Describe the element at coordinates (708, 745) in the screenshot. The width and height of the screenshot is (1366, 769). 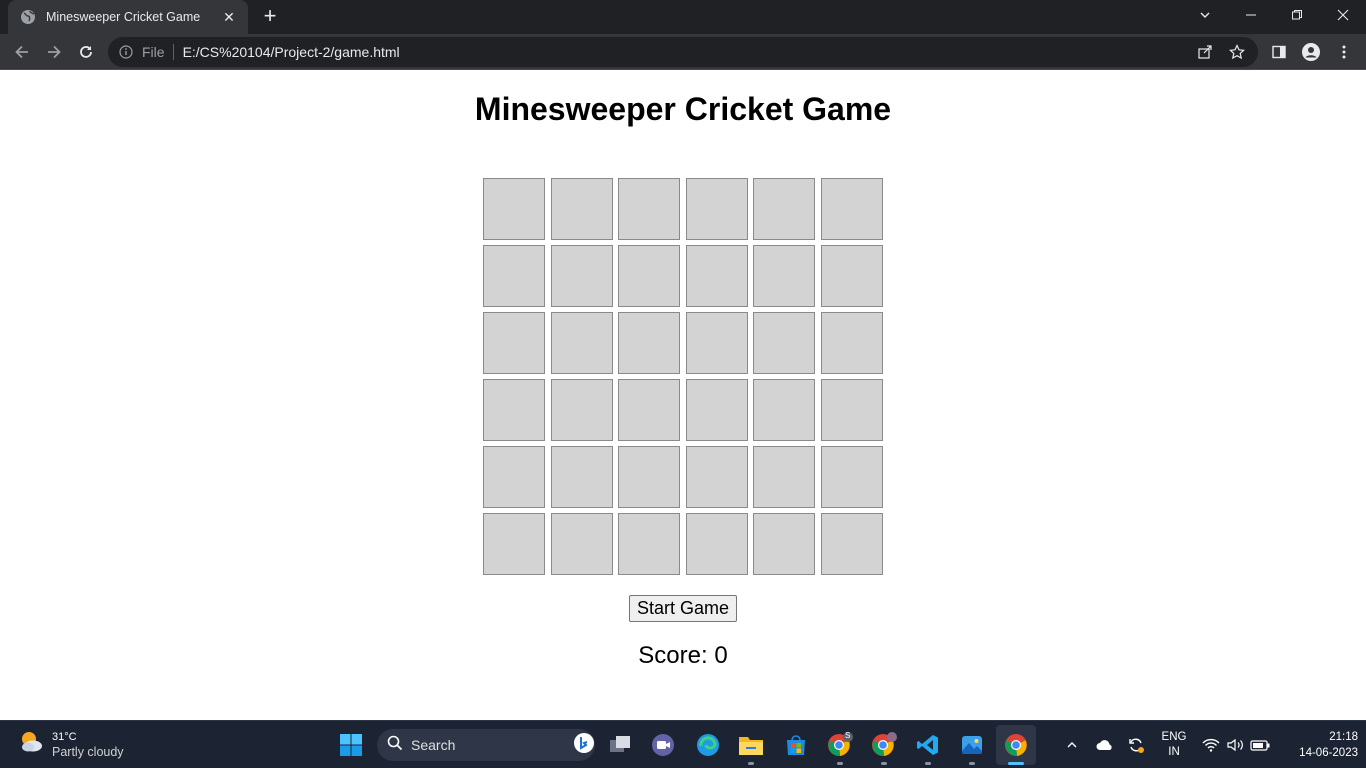
I see `edge-browser-icon` at that location.